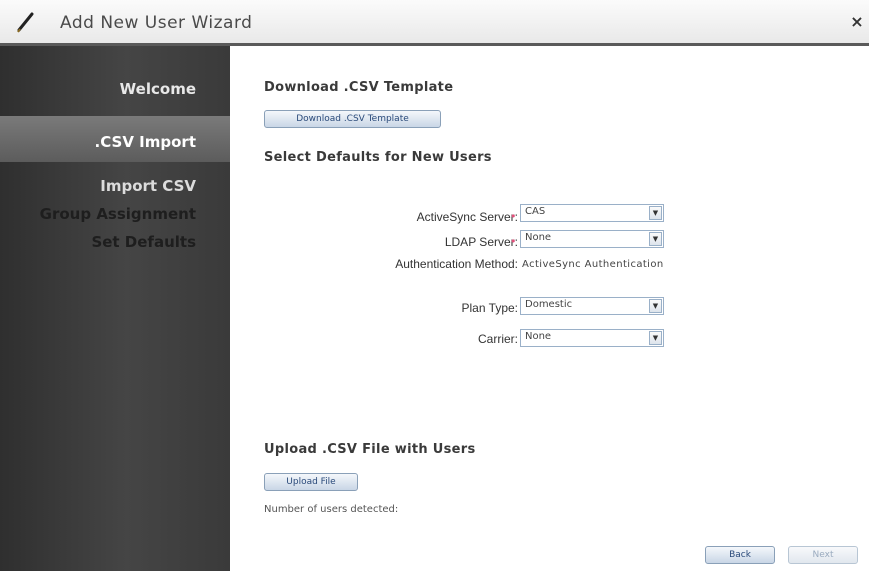 This screenshot has width=869, height=571. Describe the element at coordinates (311, 482) in the screenshot. I see `upload-file-button: Upload File` at that location.